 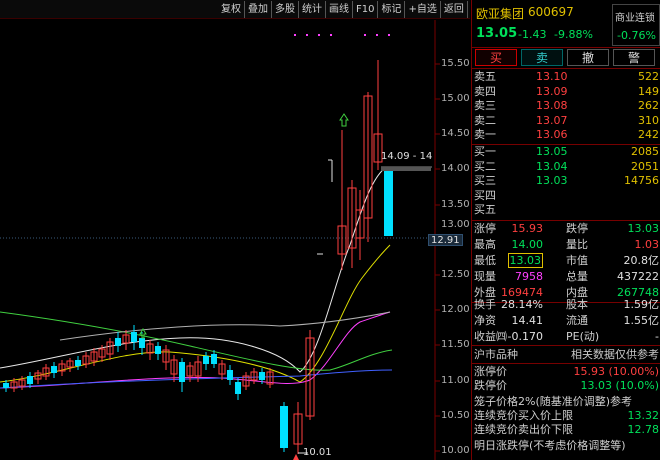 I want to click on ask-label: 卖五, so click(x=485, y=76).